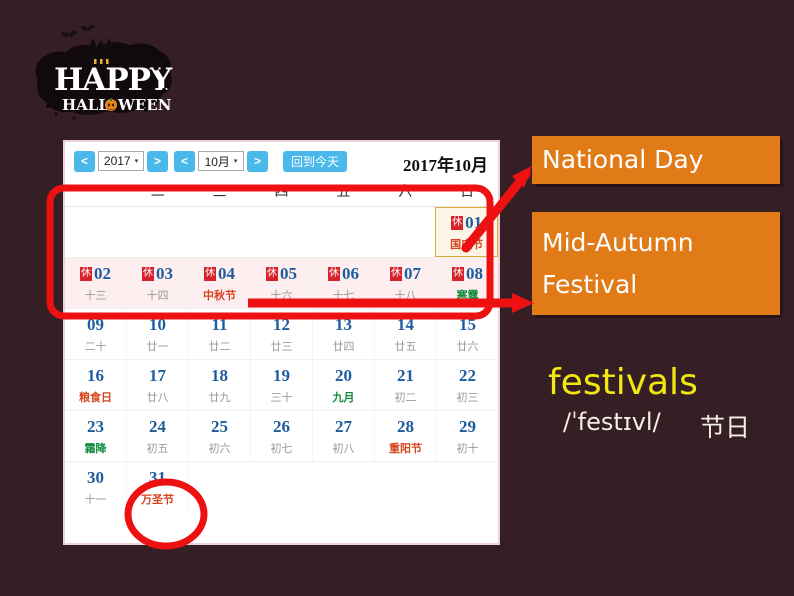  I want to click on day-number-wrap: 休 05, so click(281, 274).